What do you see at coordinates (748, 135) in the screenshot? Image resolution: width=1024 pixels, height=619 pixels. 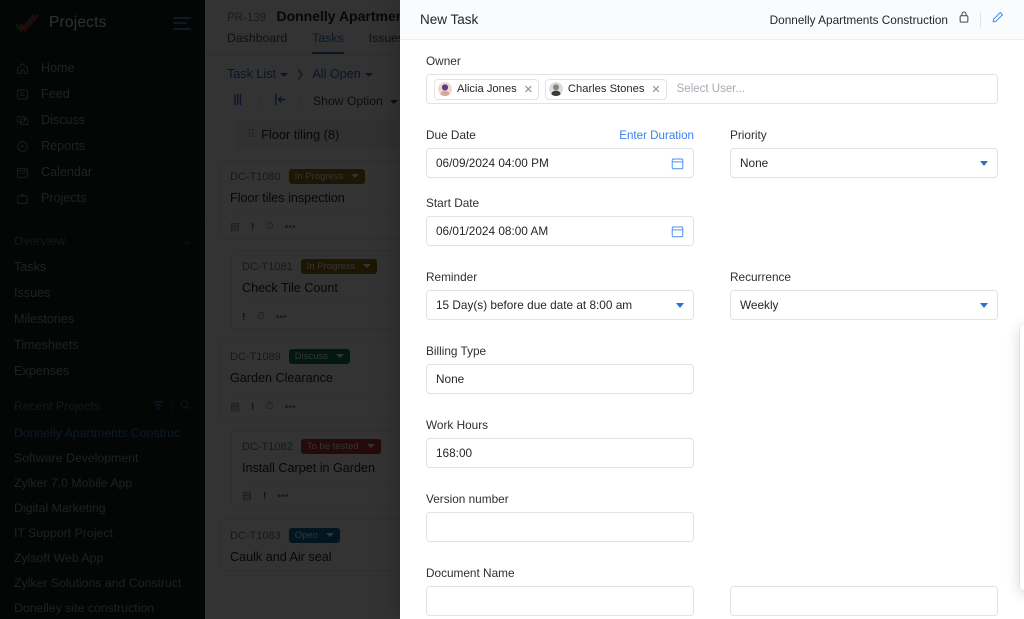 I see `priority-label: Priority` at bounding box center [748, 135].